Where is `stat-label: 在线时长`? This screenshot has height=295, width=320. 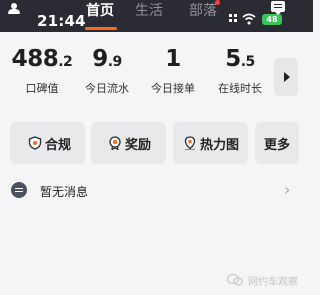
stat-label: 在线时长 is located at coordinates (240, 88).